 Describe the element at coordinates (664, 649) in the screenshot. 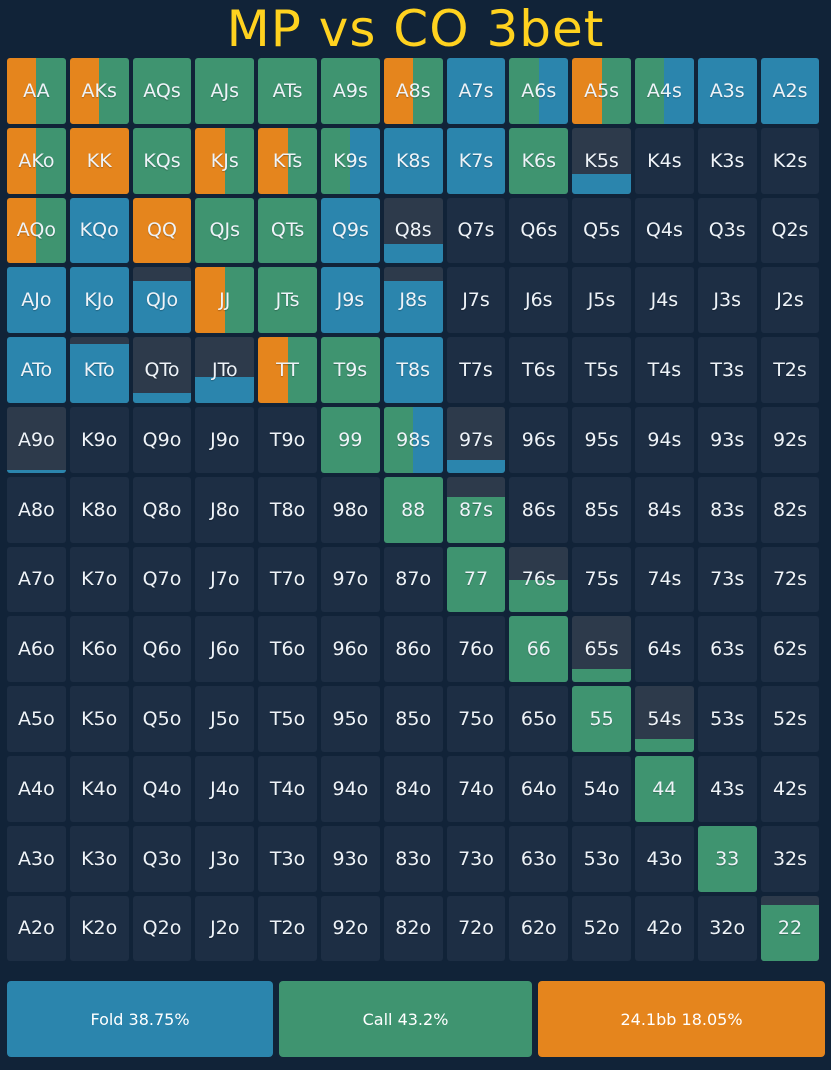

I see `hand-cell: 64s` at that location.